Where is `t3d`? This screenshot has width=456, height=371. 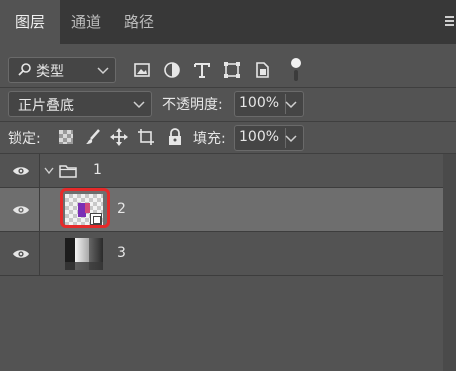 t3d is located at coordinates (84, 266).